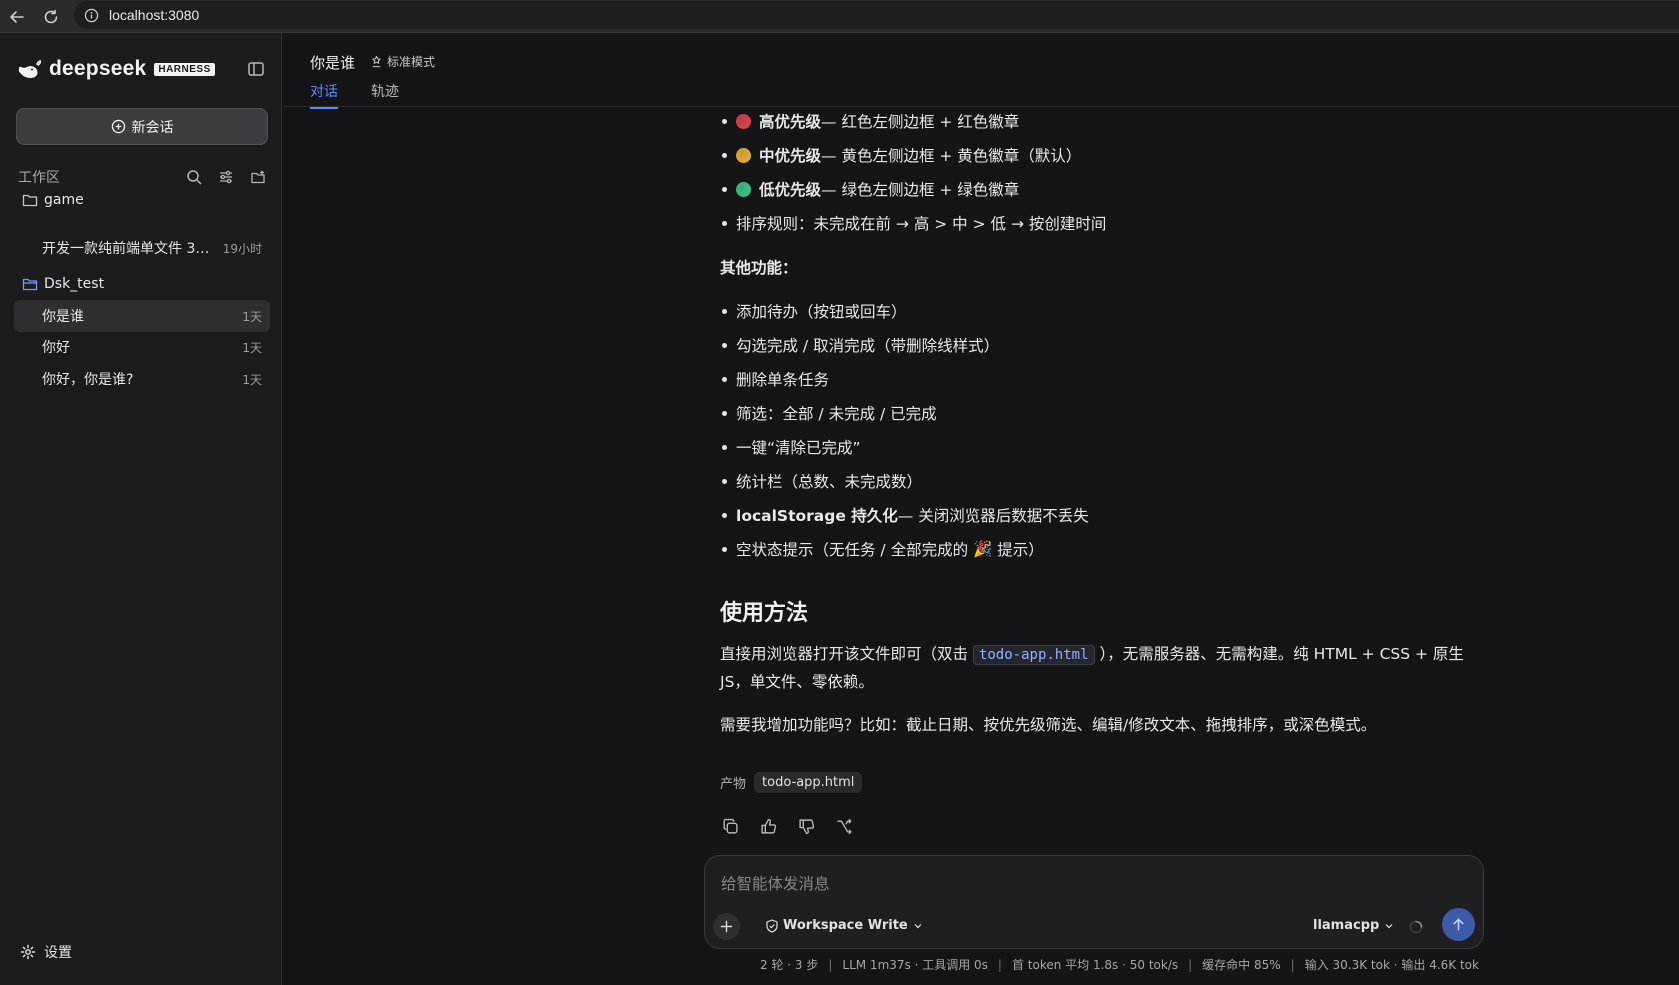  I want to click on settings-button: 设置, so click(46, 952).